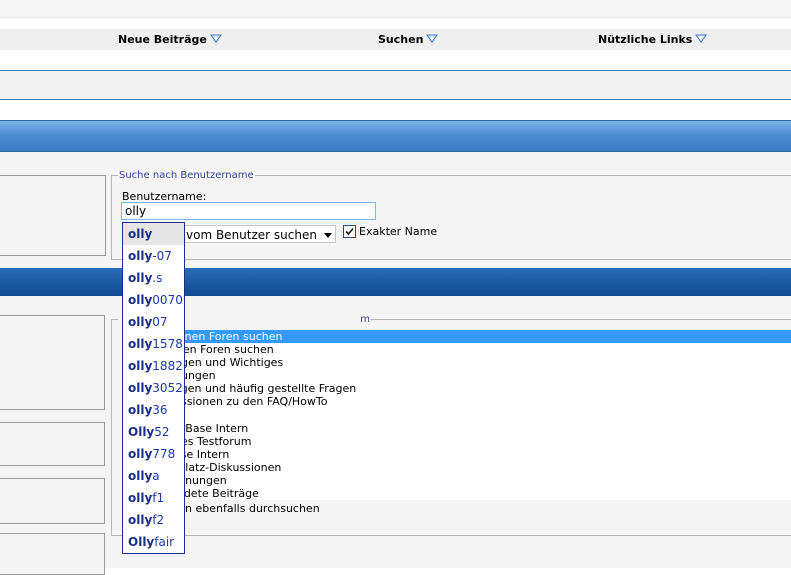 Image resolution: width=791 pixels, height=575 pixels. What do you see at coordinates (328, 235) in the screenshot?
I see `chevron-down-icon` at bounding box center [328, 235].